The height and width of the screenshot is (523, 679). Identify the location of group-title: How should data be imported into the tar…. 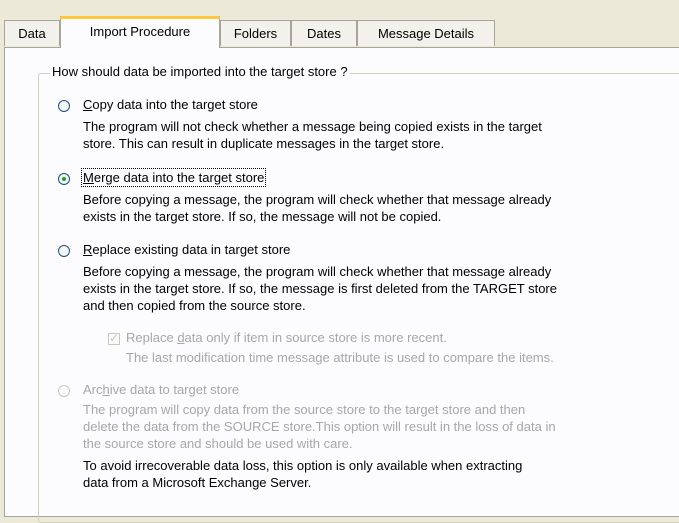
(200, 71).